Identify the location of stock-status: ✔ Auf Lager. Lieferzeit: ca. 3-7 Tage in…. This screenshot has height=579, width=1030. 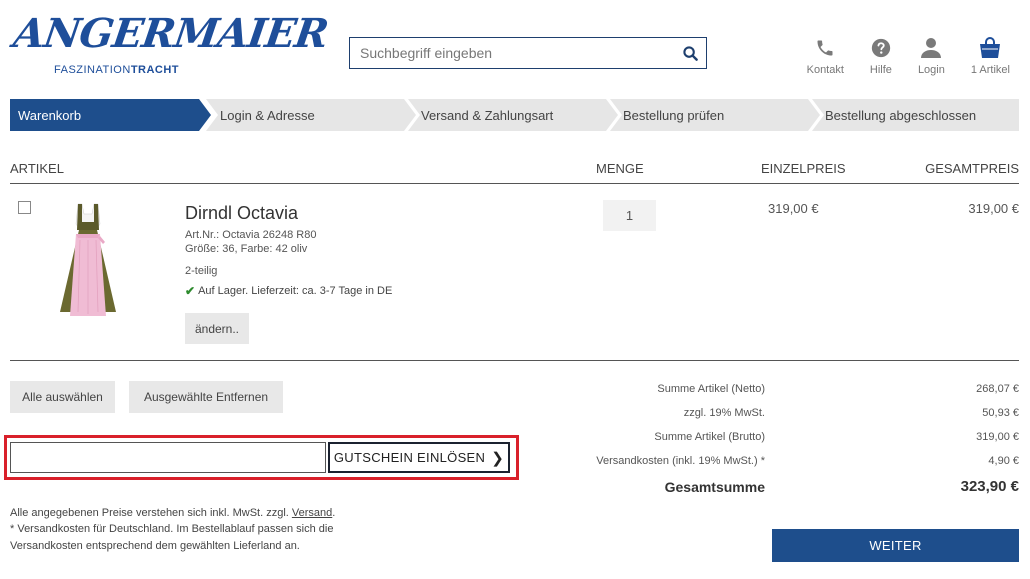
(288, 291).